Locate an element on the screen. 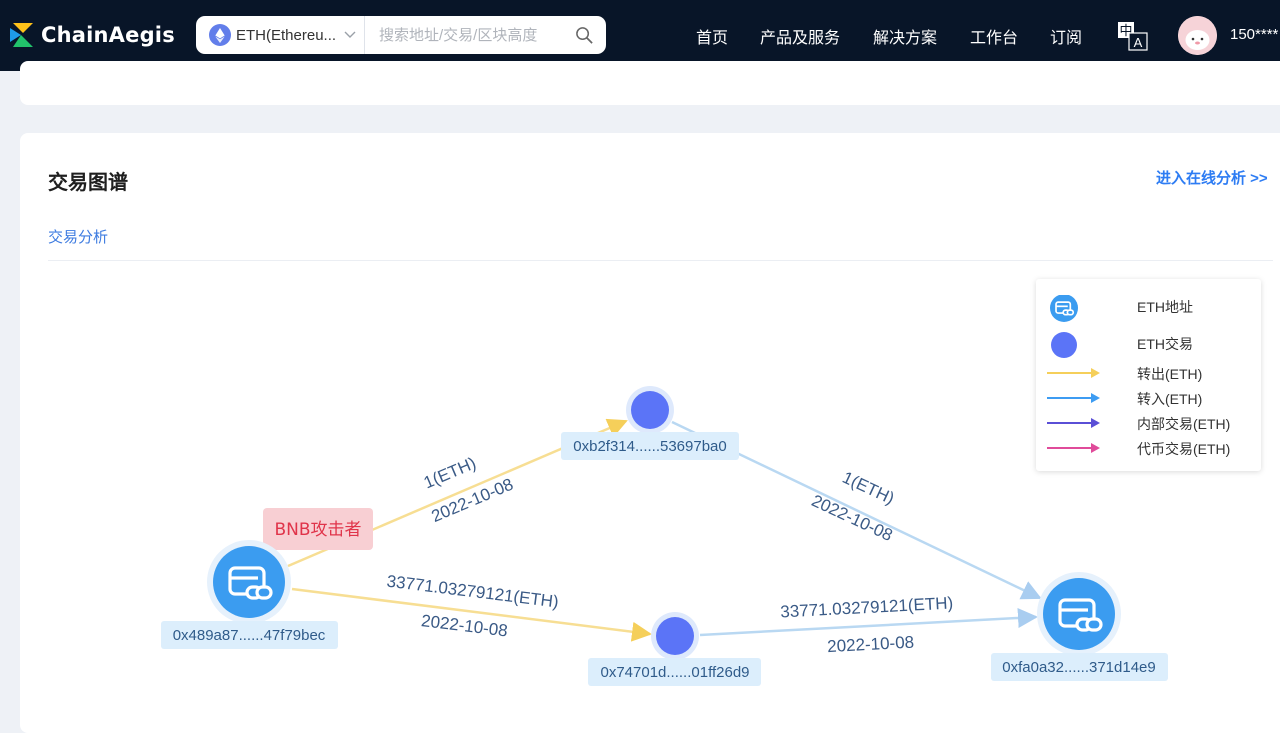 The image size is (1280, 733). legend-item-internal: 内部交易(ETH) is located at coordinates (1148, 423).